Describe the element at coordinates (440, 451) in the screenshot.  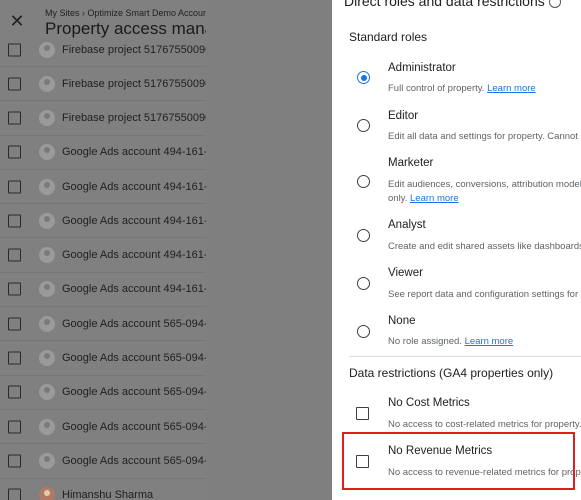
I see `restriction-name-no-revenue: No Revenue Metrics` at that location.